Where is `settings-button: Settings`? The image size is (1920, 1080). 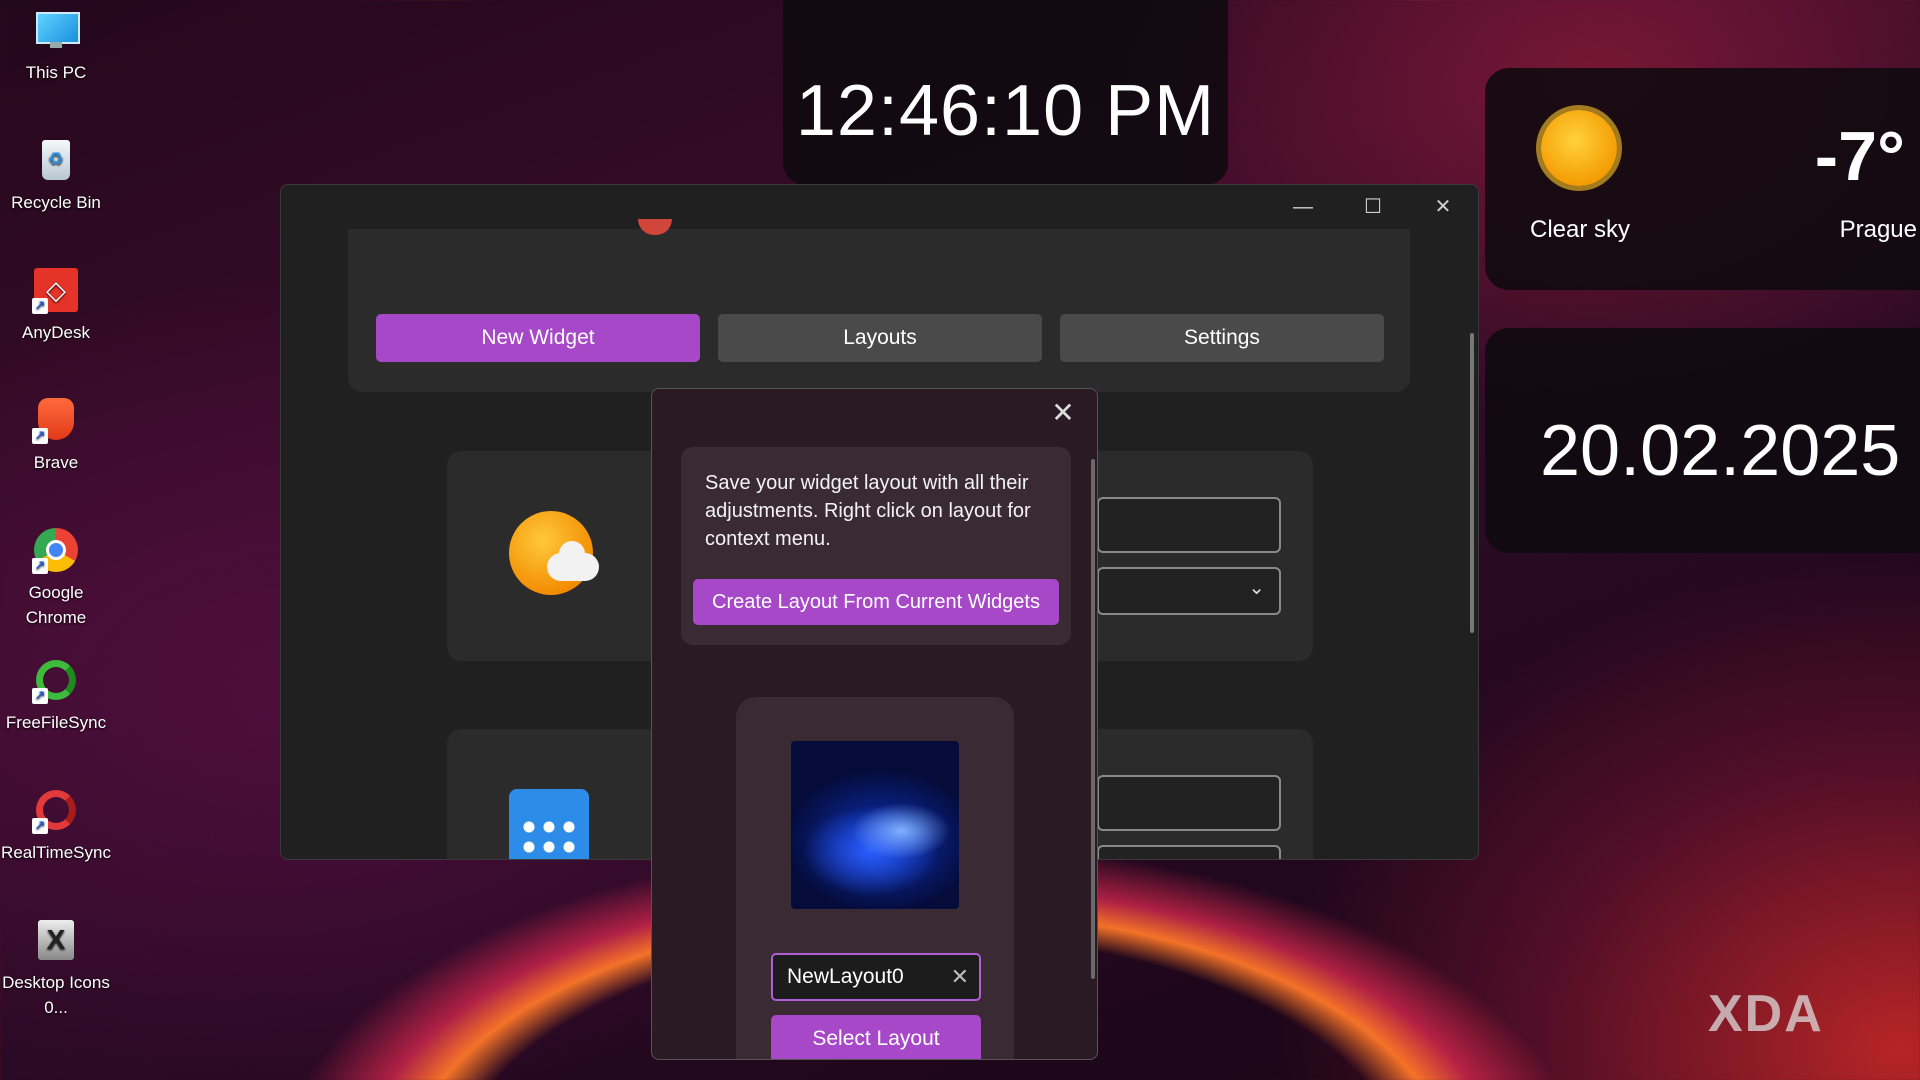 settings-button: Settings is located at coordinates (1222, 338).